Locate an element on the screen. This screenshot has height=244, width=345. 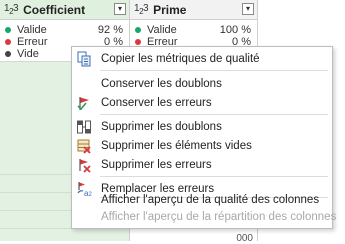
menu-item-remove-errors: Supprimer les erreurs is located at coordinates (202, 164).